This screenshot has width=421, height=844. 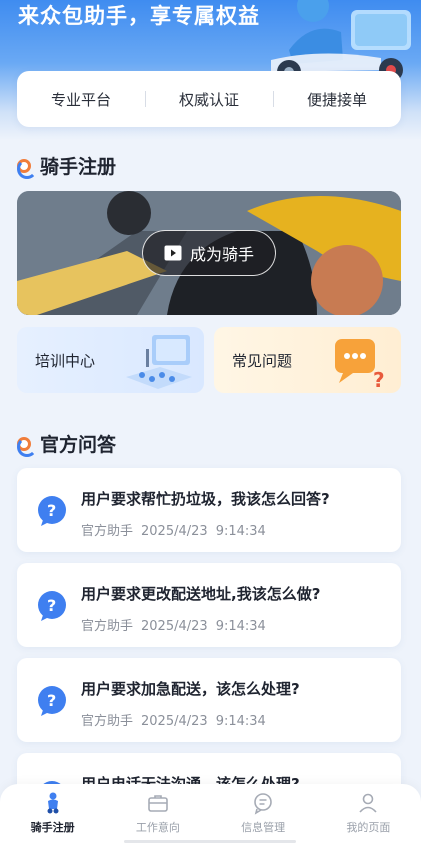 What do you see at coordinates (190, 689) in the screenshot?
I see `qa-title: 用户要求加急配送，该怎么处理?` at bounding box center [190, 689].